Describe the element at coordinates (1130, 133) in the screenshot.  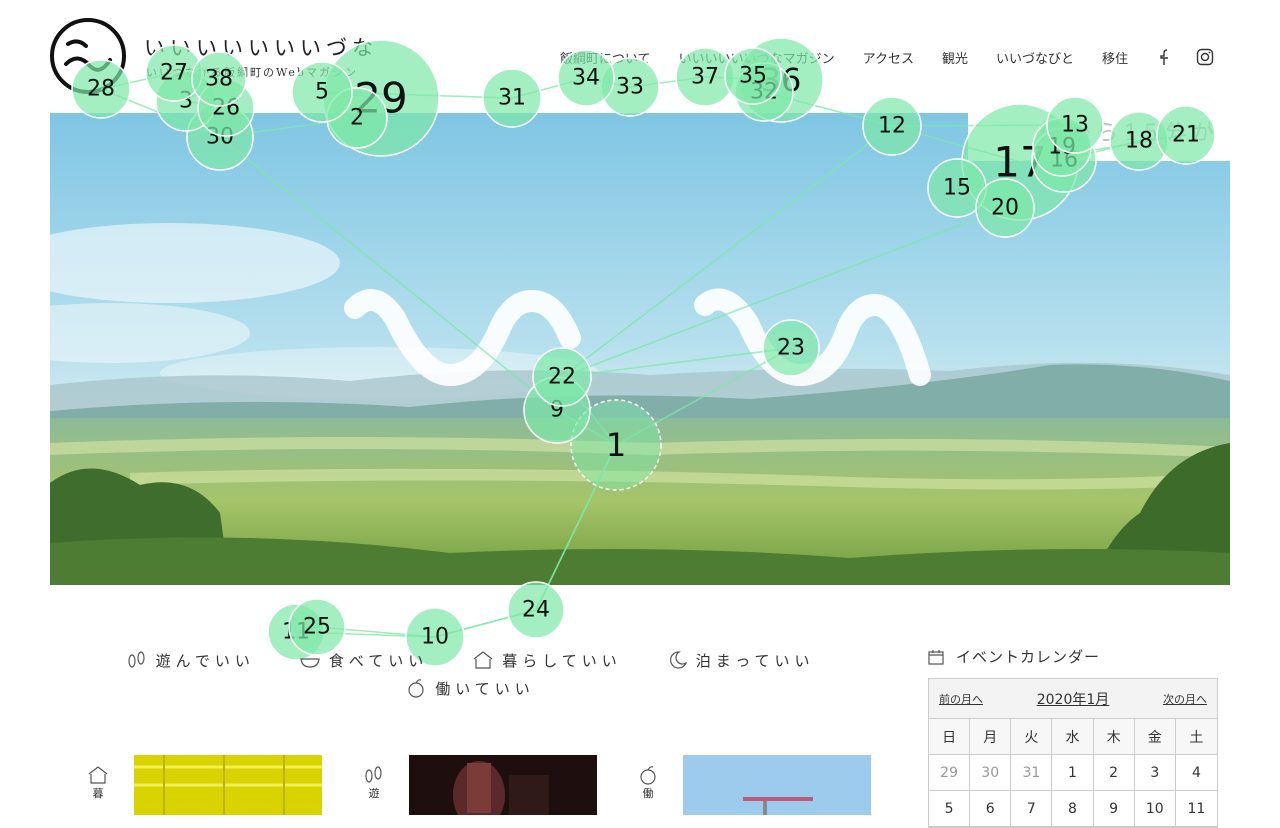
I see `hero-tagline: 街から15分が` at that location.